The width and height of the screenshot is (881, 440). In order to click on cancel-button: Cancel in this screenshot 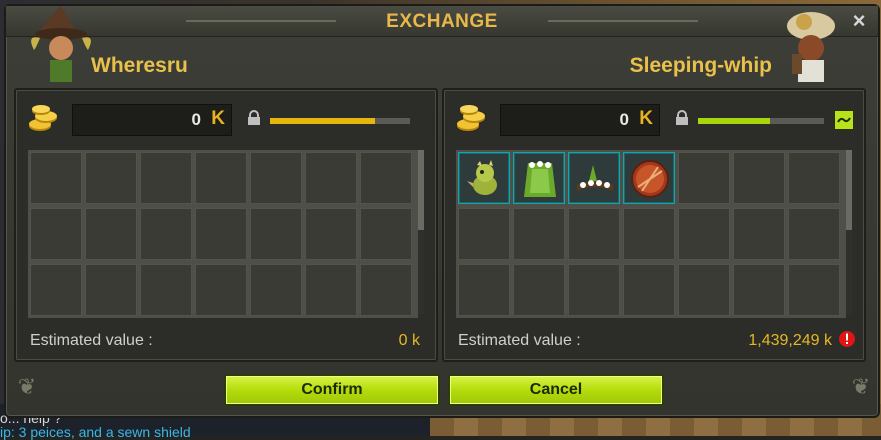, I will do `click(556, 390)`.